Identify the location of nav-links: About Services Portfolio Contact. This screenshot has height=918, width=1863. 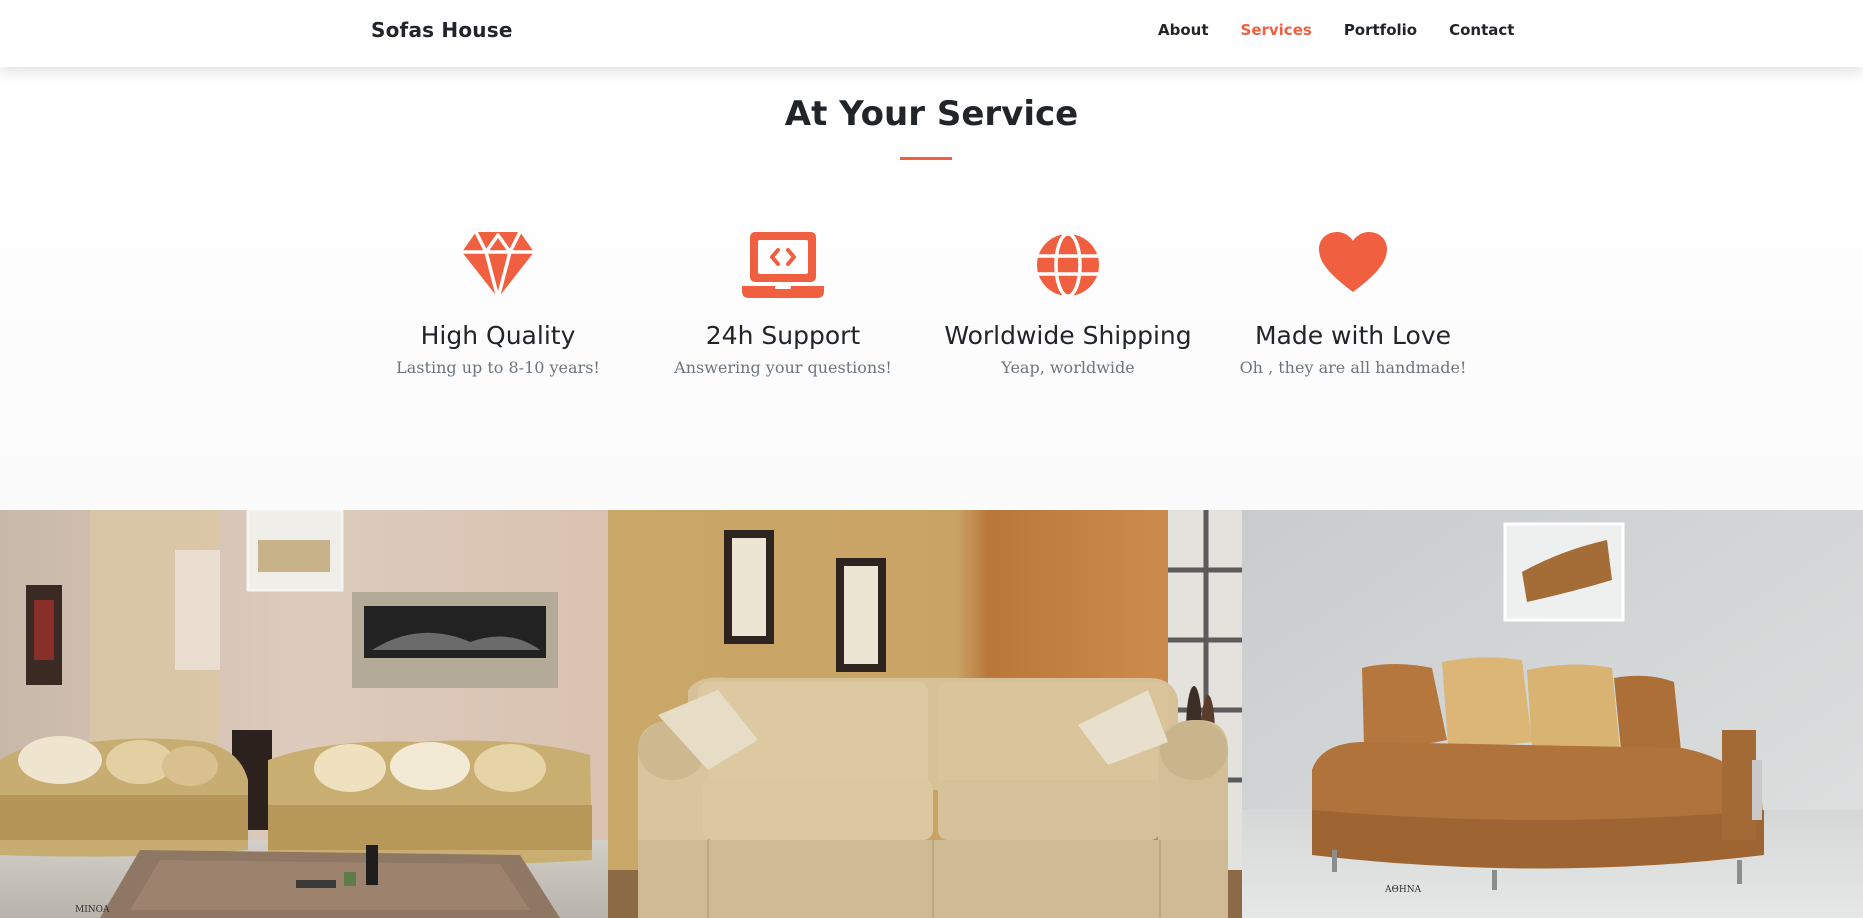
(1352, 30).